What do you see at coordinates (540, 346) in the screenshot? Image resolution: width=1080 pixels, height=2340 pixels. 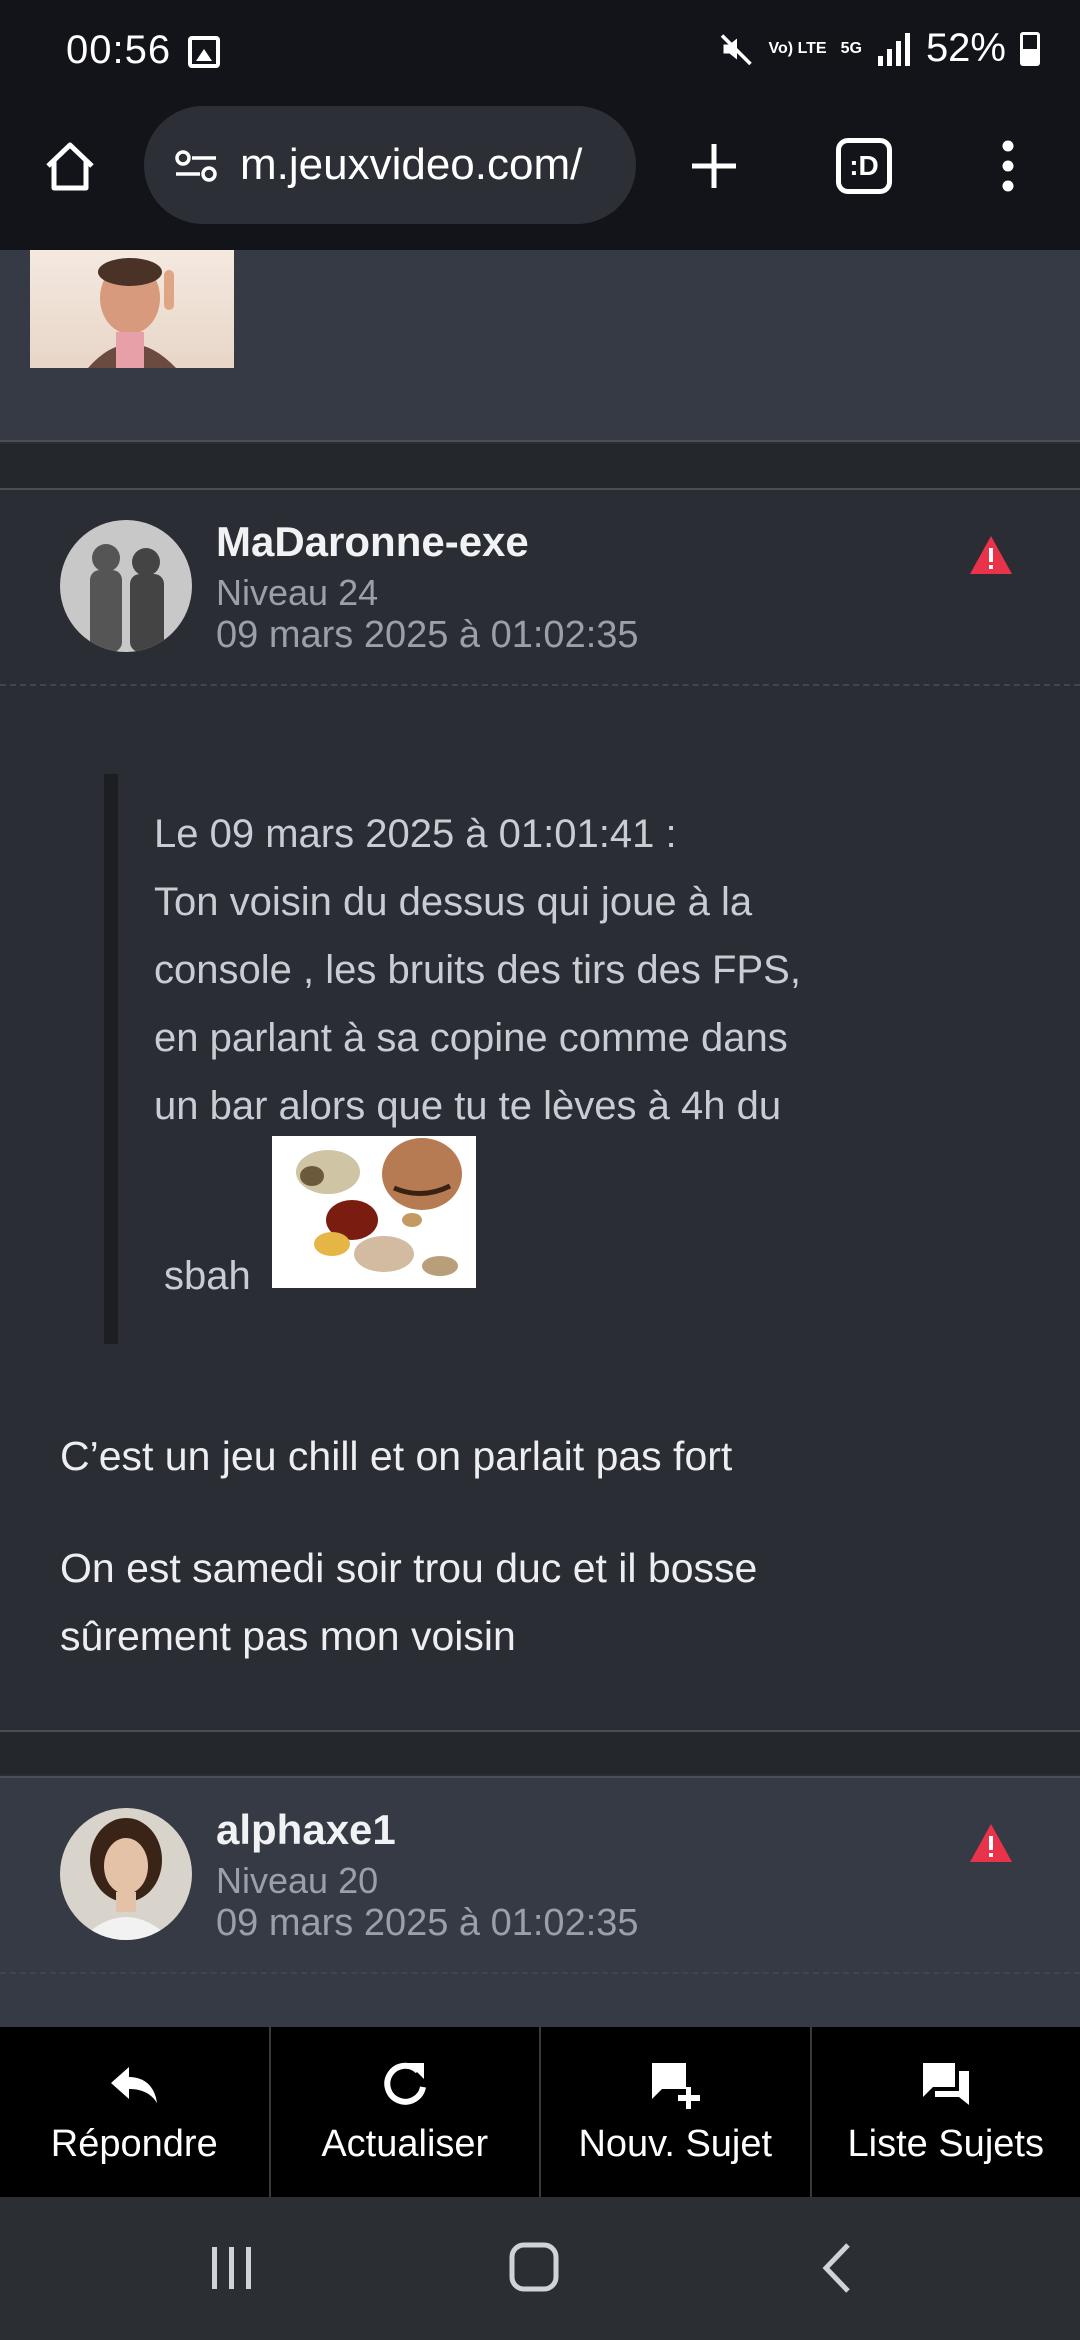 I see `previous-post-tail` at bounding box center [540, 346].